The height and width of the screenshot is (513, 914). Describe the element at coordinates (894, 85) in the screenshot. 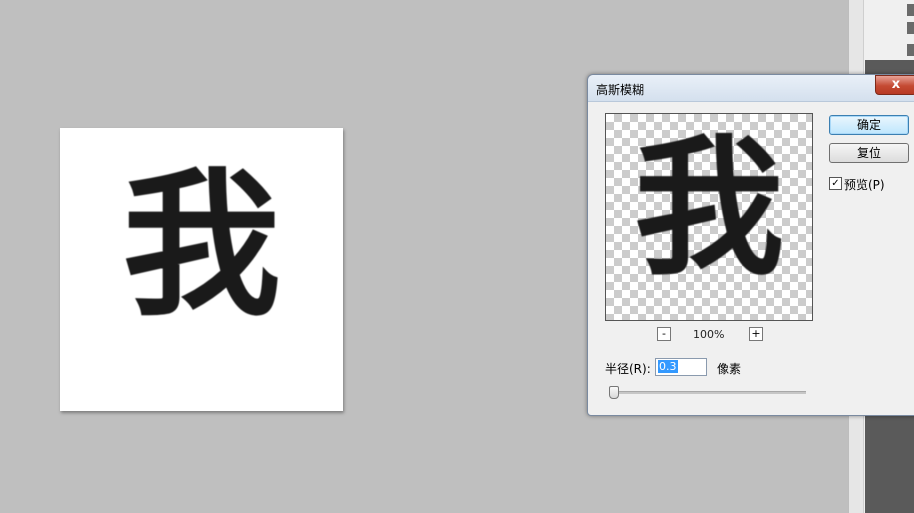

I see `close-button: x` at that location.